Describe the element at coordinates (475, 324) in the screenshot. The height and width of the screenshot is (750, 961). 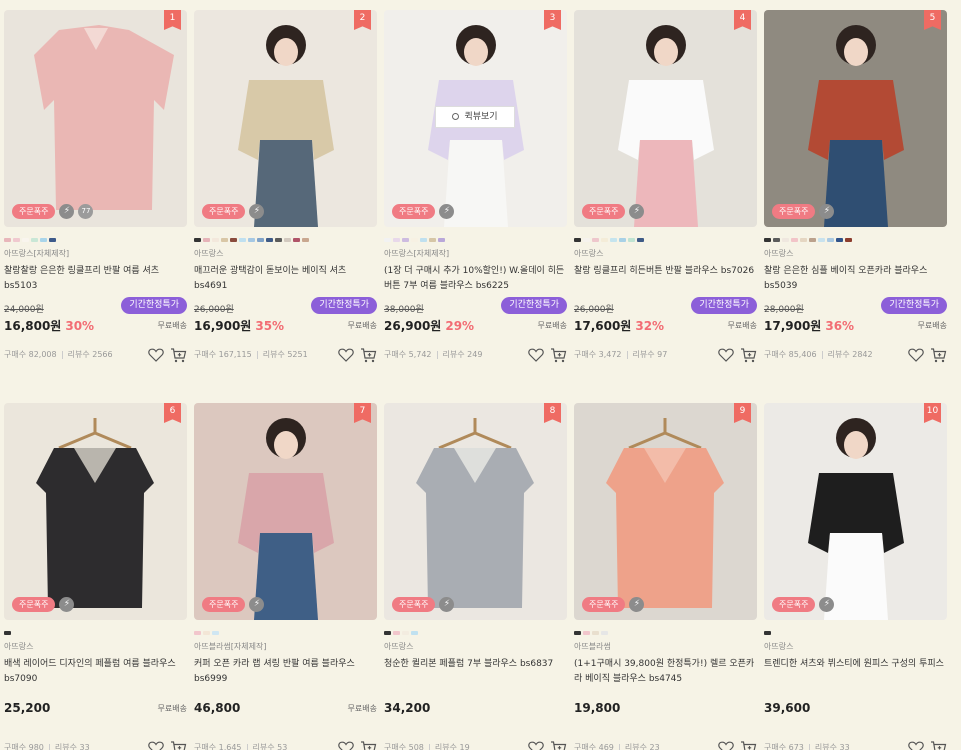
I see `sale-price-row: 26,900원 29% 무료배송` at that location.